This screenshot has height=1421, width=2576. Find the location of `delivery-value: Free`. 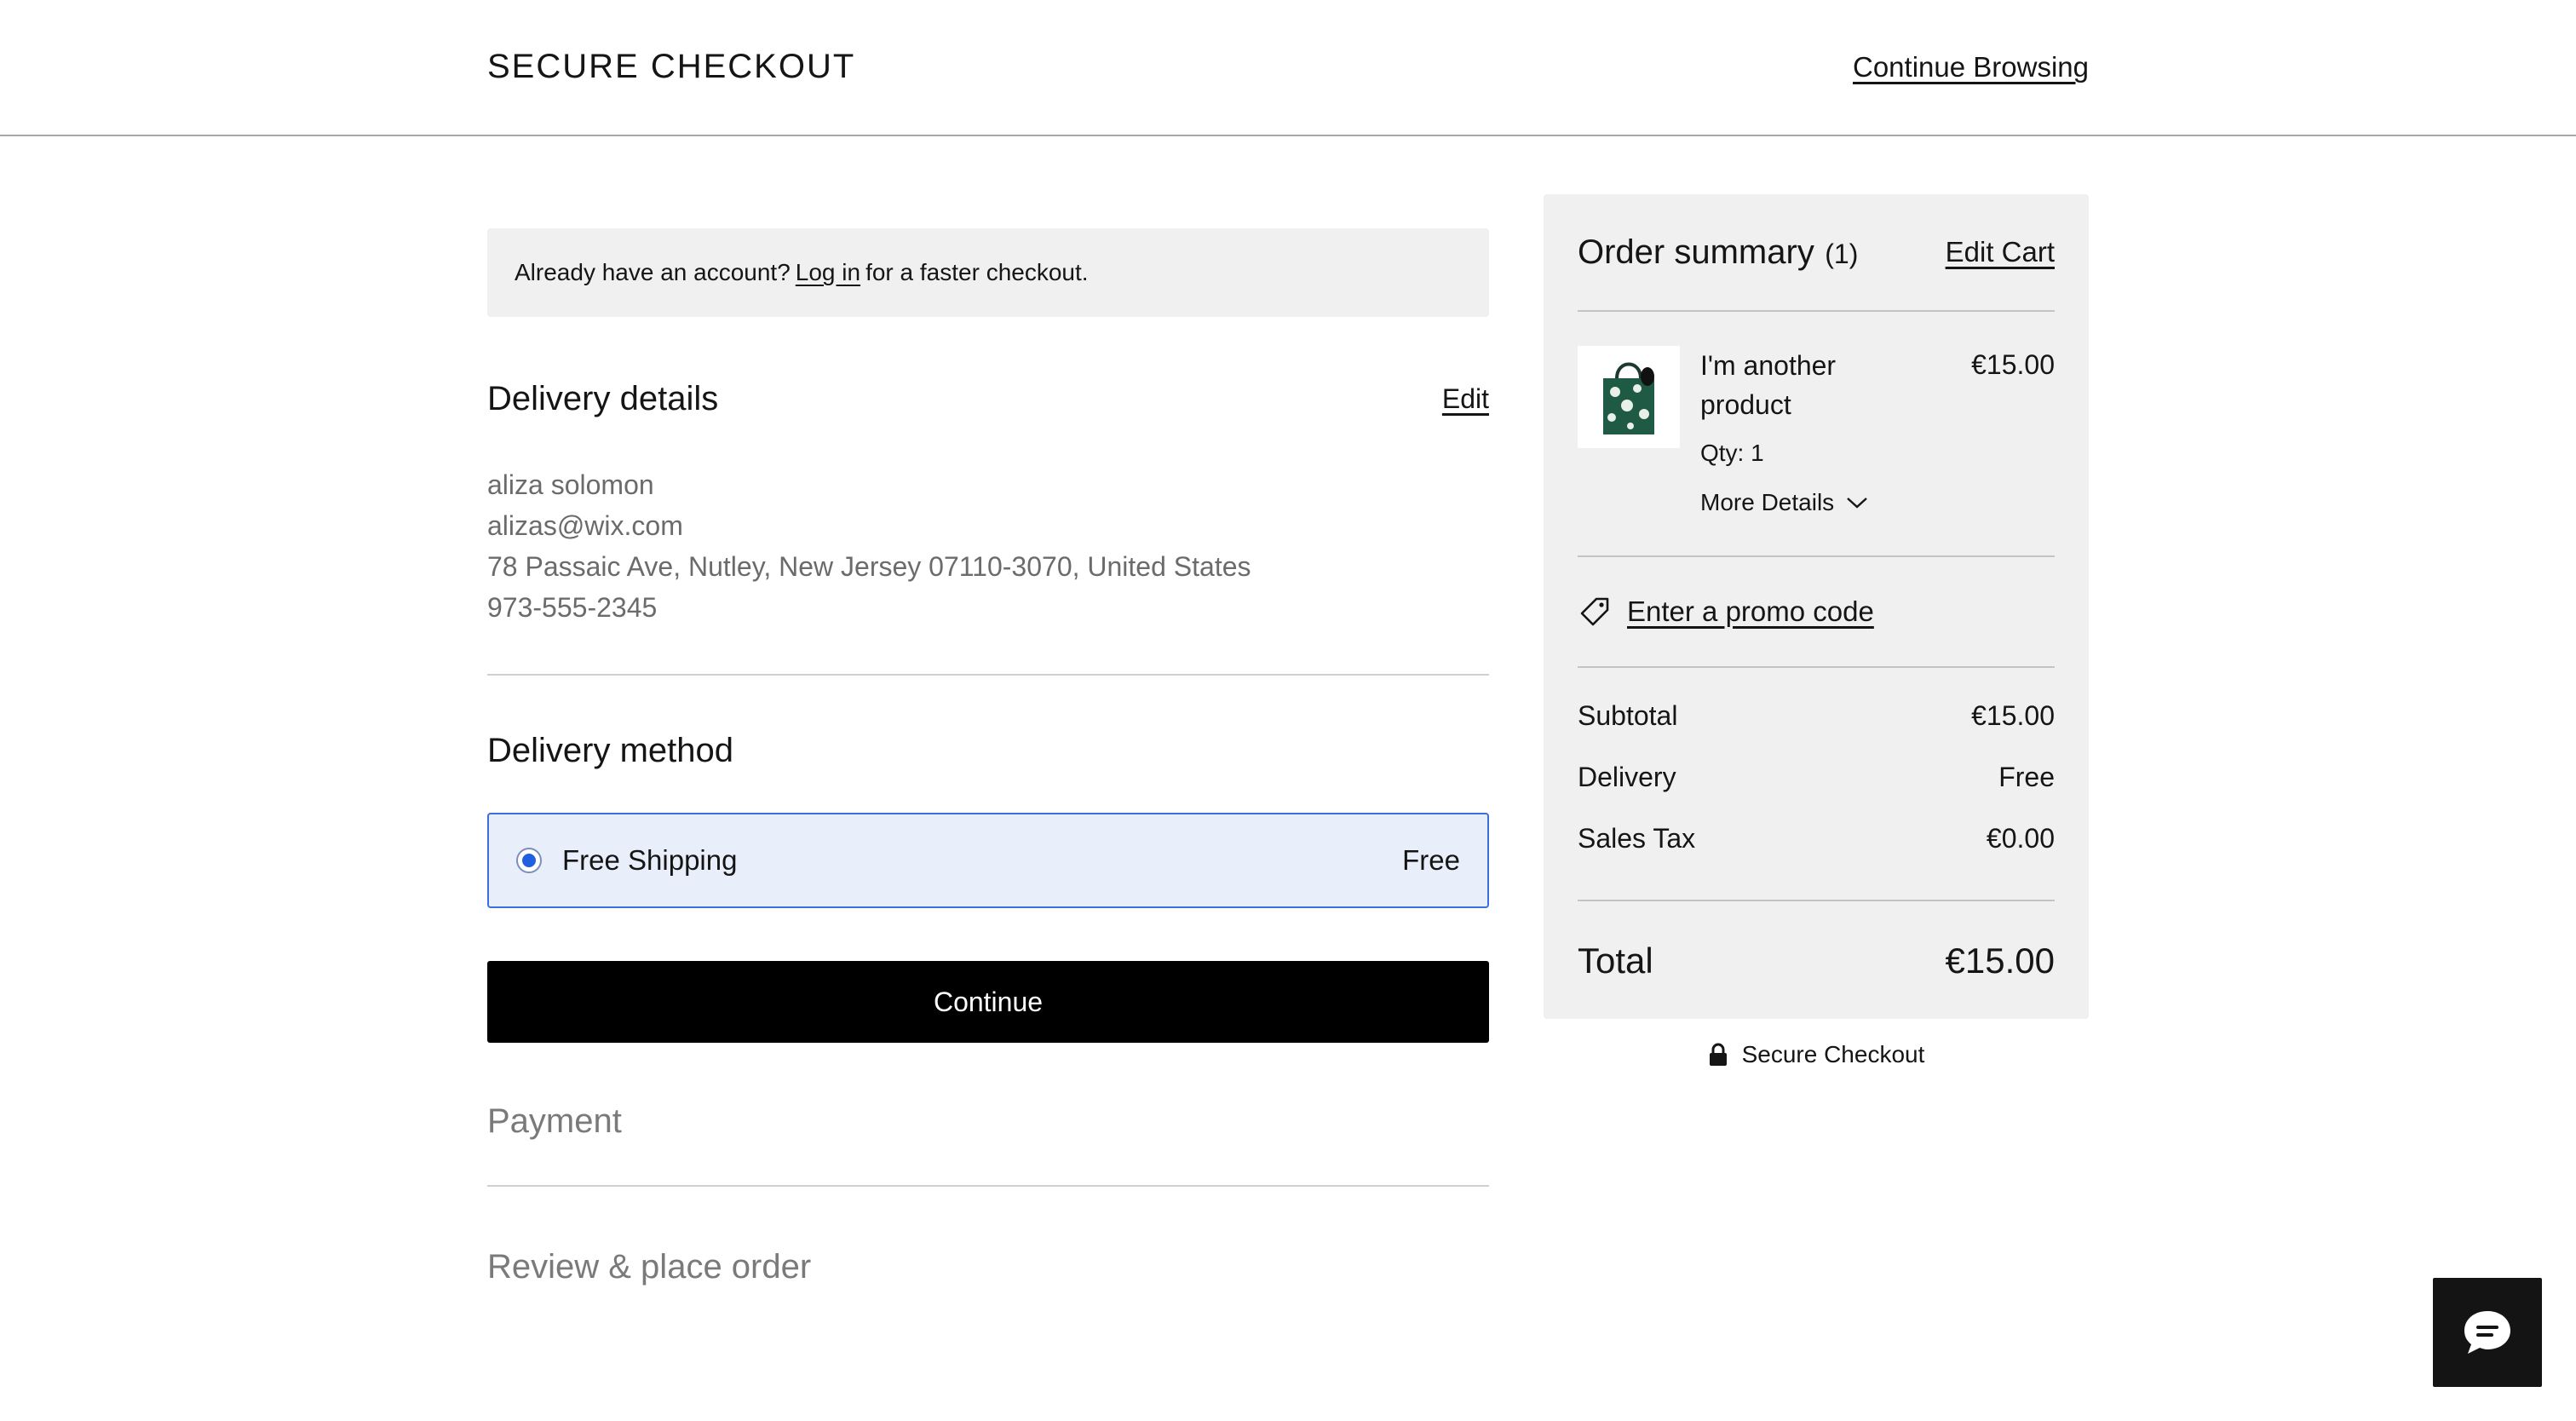

delivery-value: Free is located at coordinates (2027, 777).